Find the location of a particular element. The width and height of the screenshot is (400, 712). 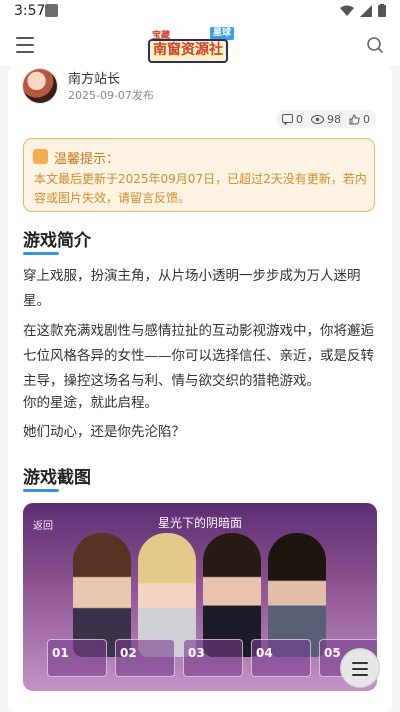

status-icons is located at coordinates (363, 10).